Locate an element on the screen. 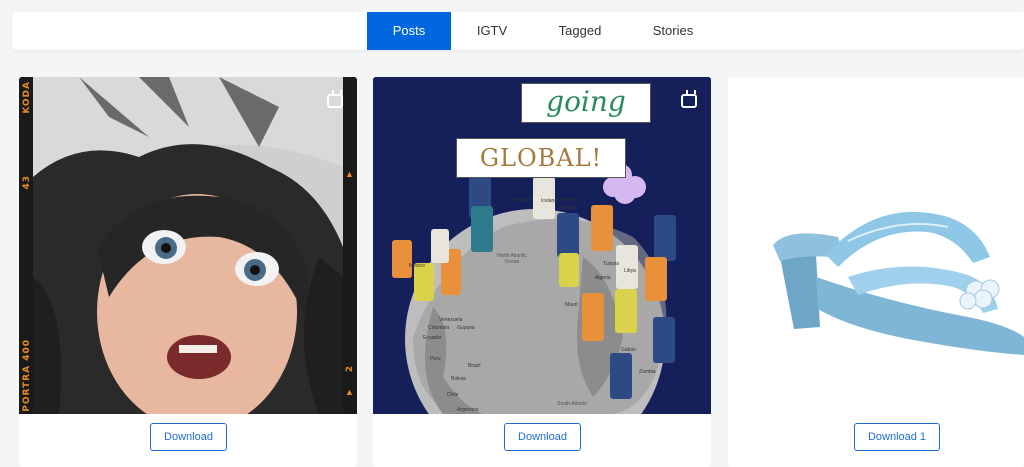 This screenshot has width=1024, height=467. map-label: Iceland is located at coordinates (549, 201).